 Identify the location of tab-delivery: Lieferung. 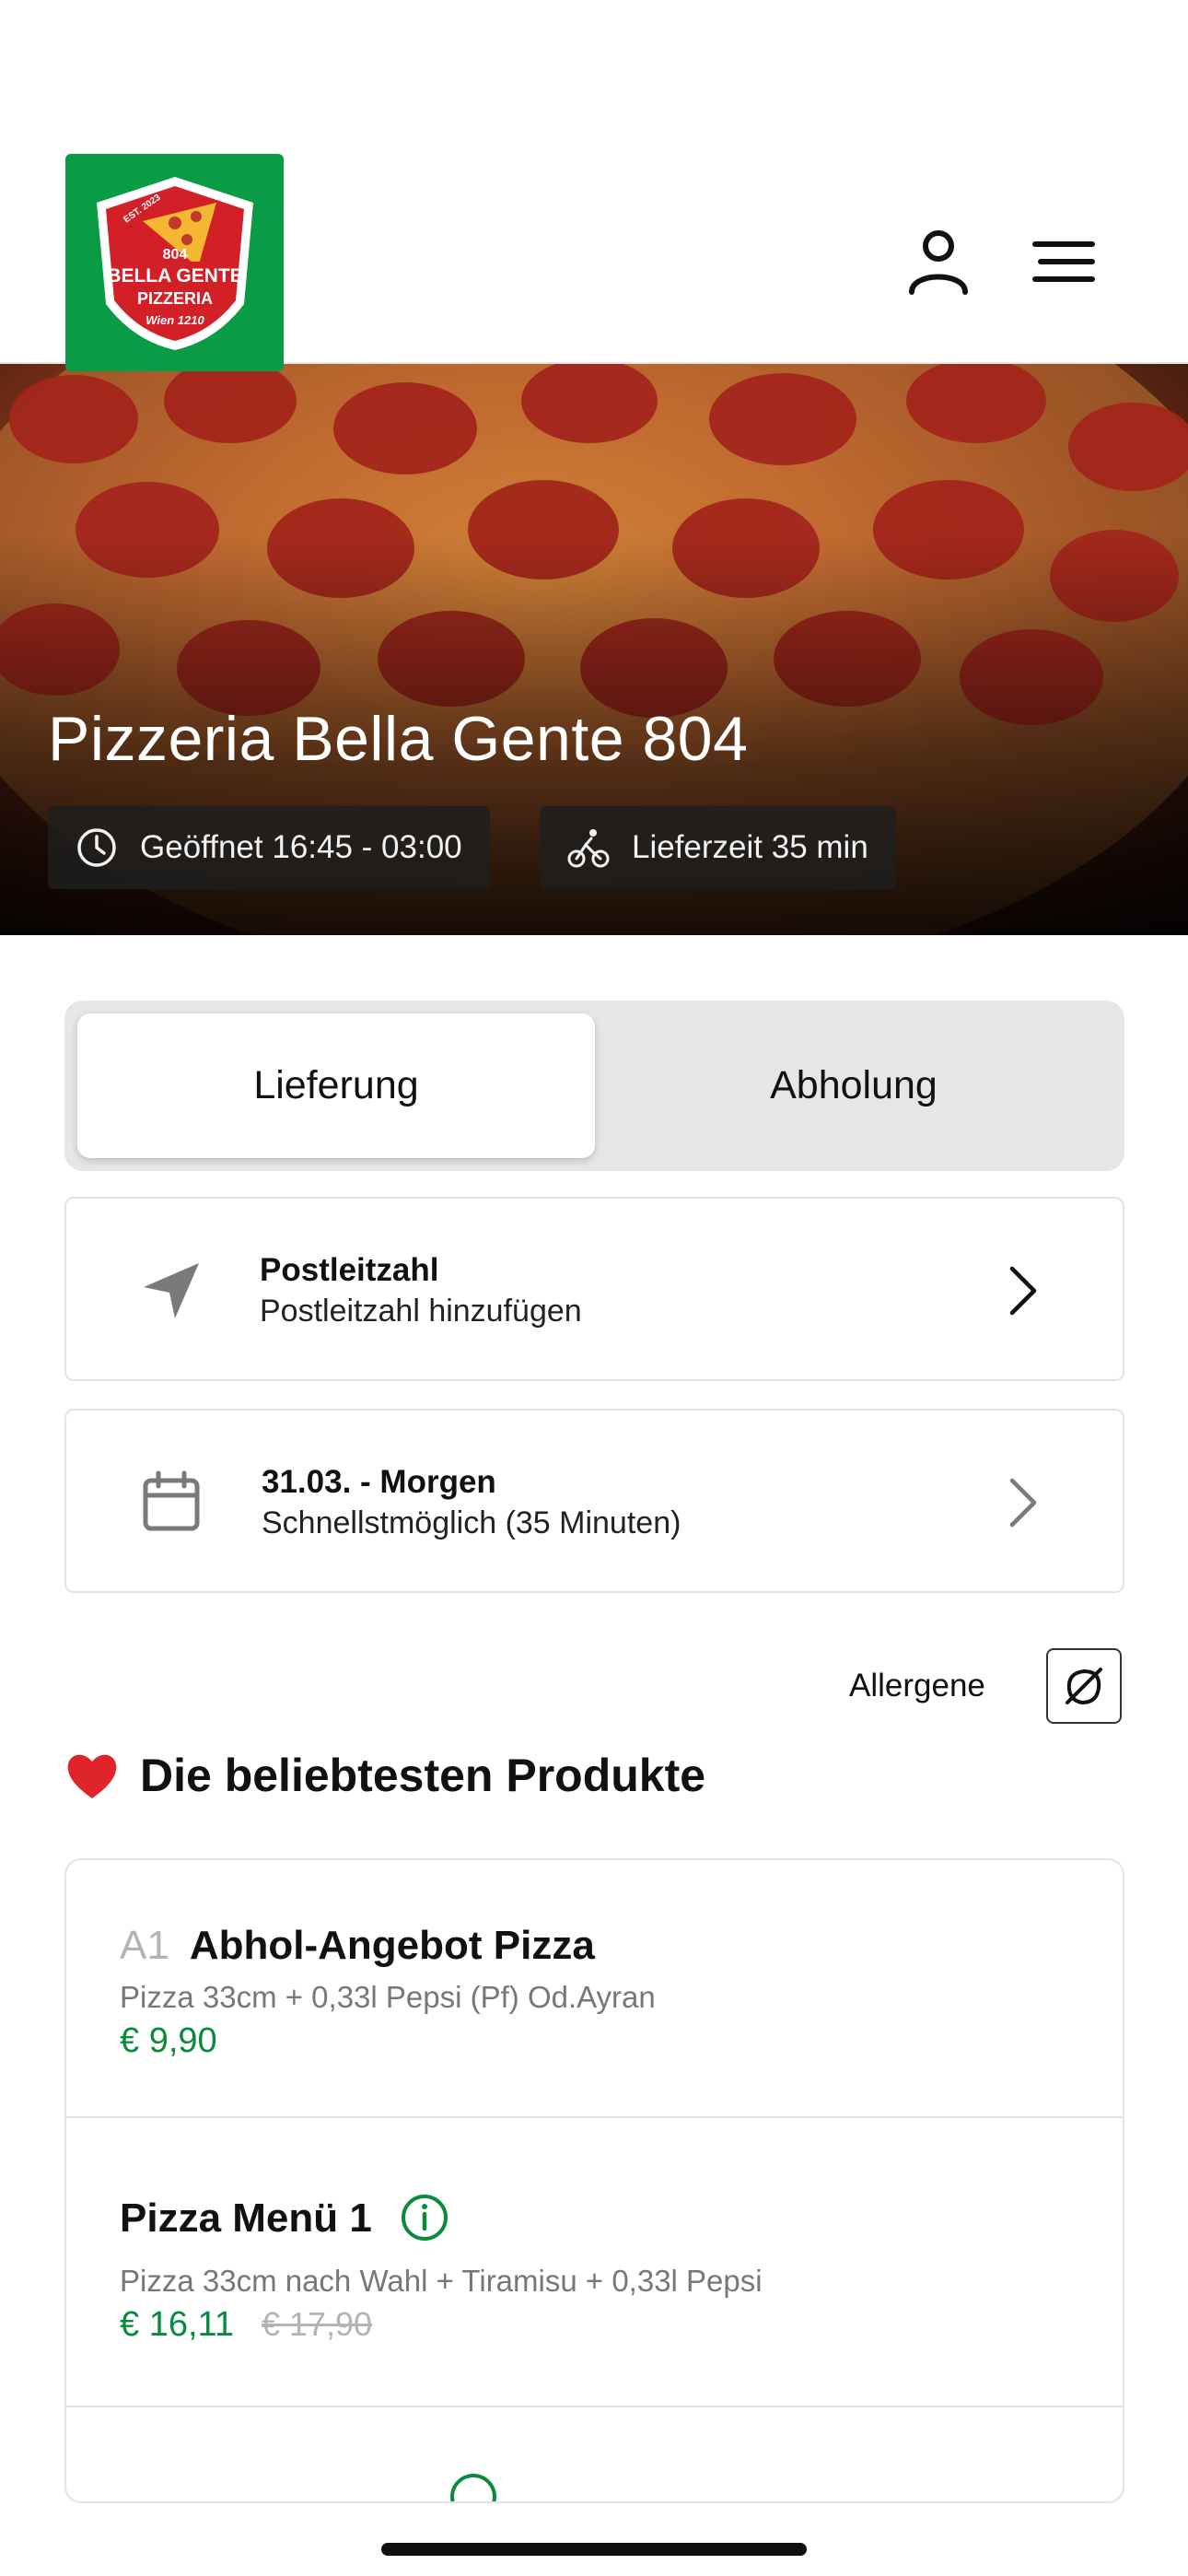
(336, 1085).